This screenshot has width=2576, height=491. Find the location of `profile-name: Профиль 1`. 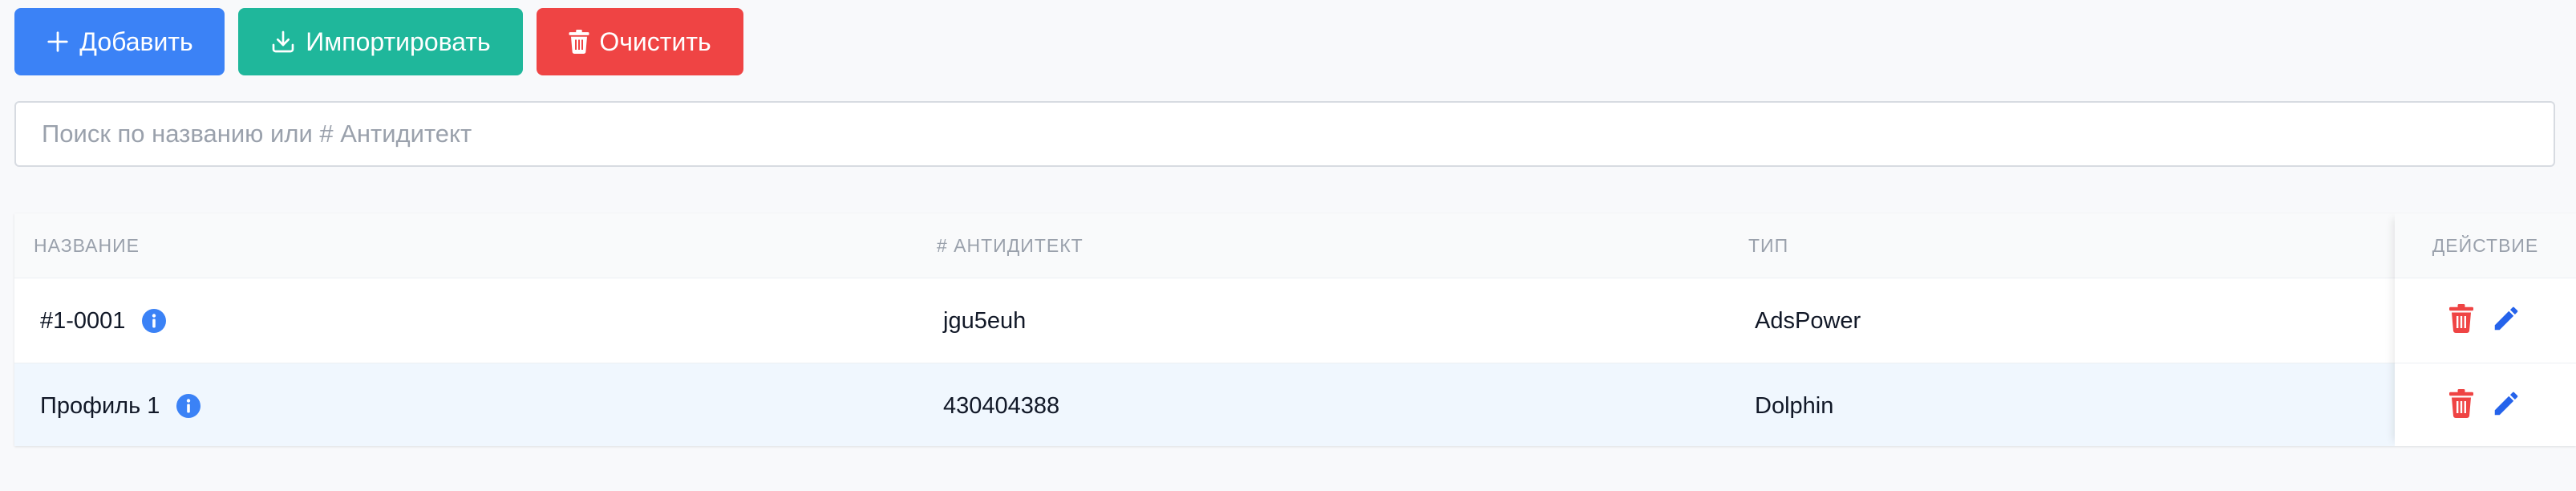

profile-name: Профиль 1 is located at coordinates (100, 406).